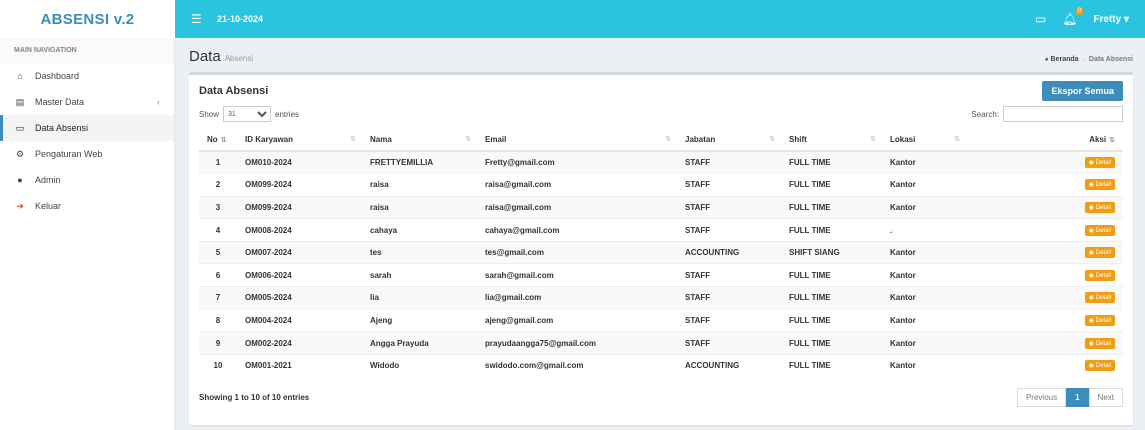 The width and height of the screenshot is (1145, 430). What do you see at coordinates (1073, 16) in the screenshot?
I see `bell-icon: 🔔︎ 0` at bounding box center [1073, 16].